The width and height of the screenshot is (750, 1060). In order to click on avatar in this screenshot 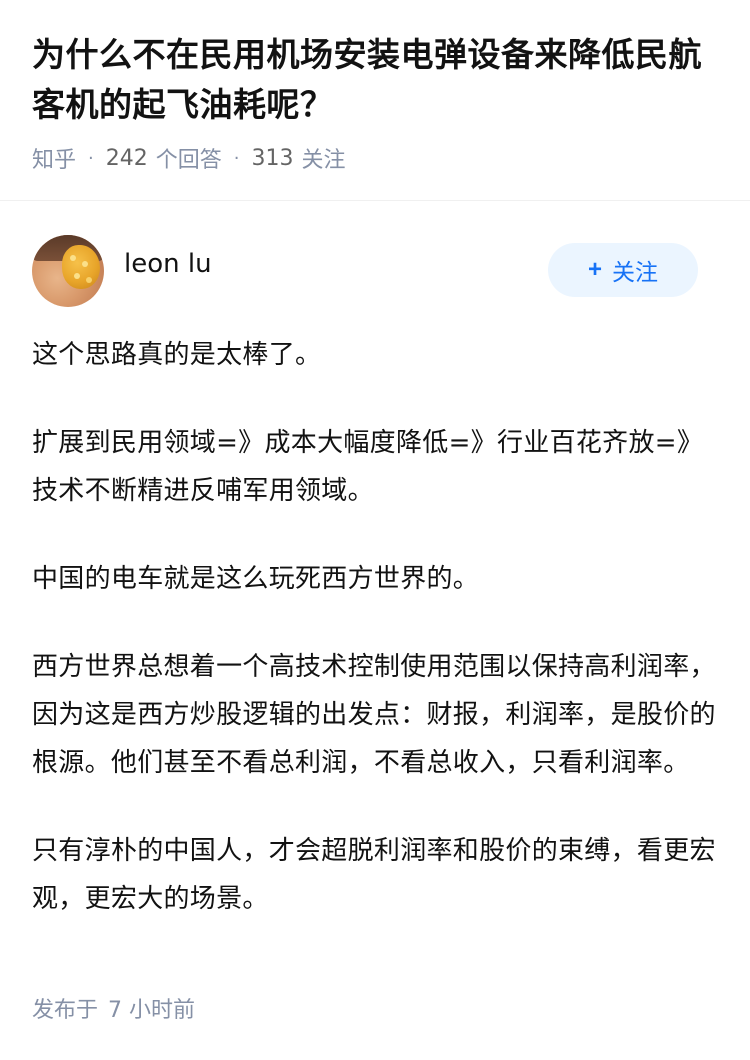, I will do `click(68, 271)`.